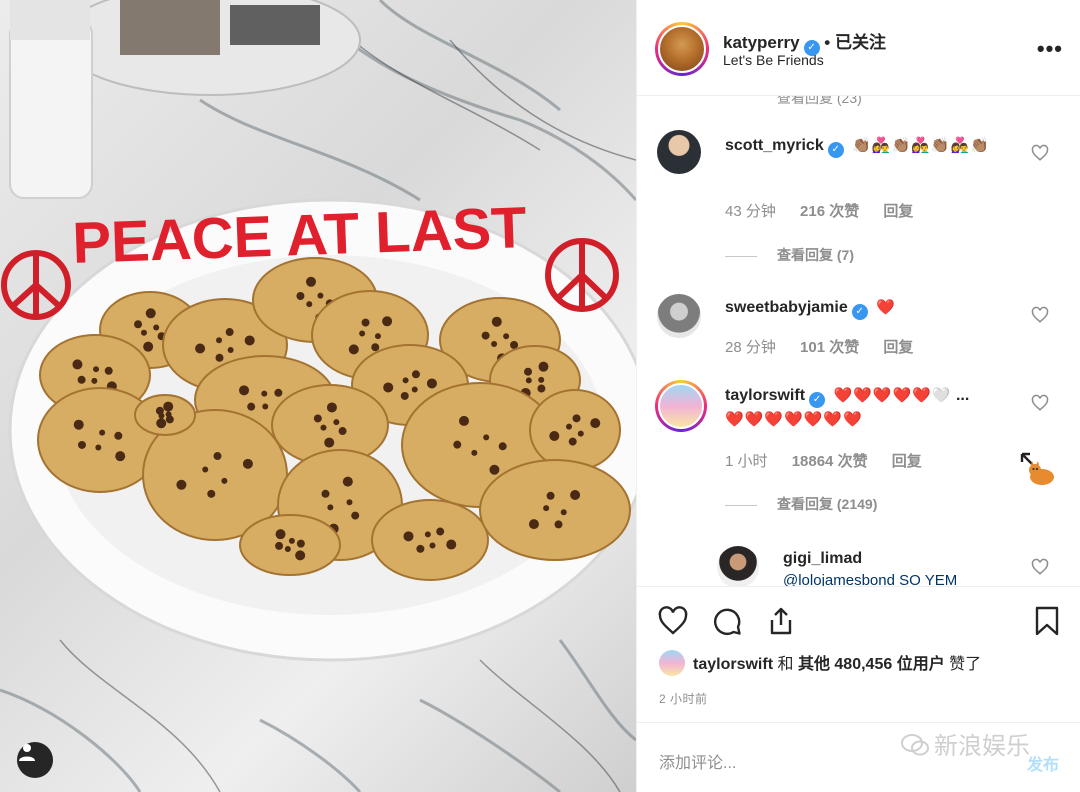 This screenshot has height=792, width=1080. What do you see at coordinates (870, 579) in the screenshot?
I see `comment-text: @lolojamesbond SO YEM` at bounding box center [870, 579].